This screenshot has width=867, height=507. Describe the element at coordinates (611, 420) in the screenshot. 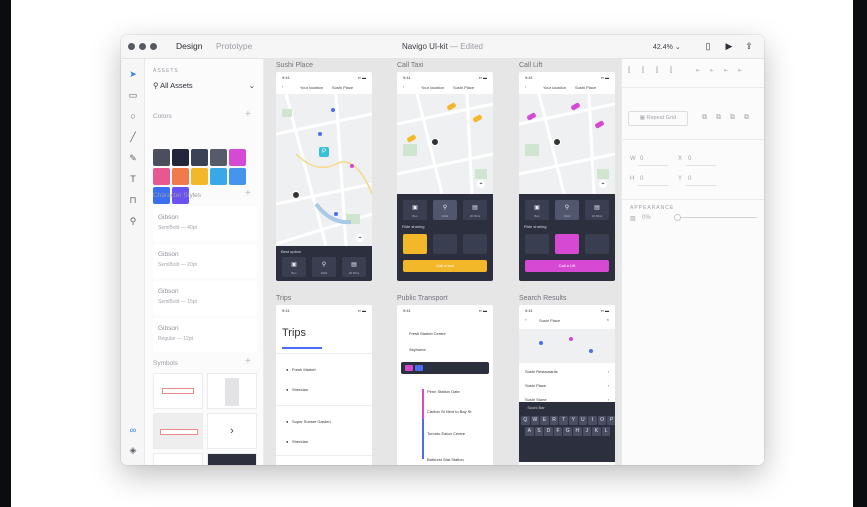

I see `keyboard-key: P` at that location.